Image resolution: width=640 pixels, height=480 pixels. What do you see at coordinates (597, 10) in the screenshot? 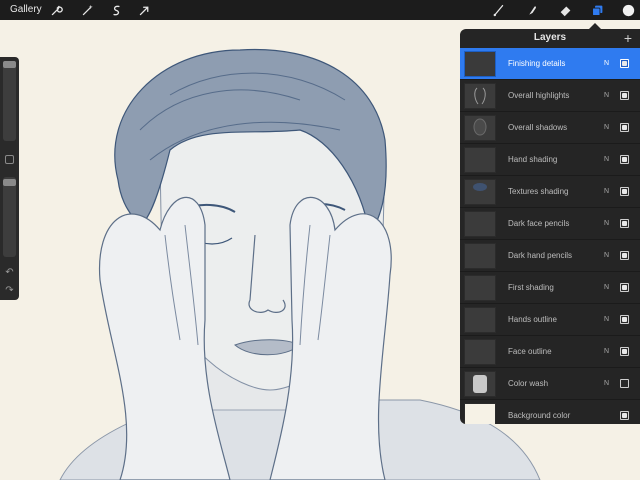
I see `layers-icon` at bounding box center [597, 10].